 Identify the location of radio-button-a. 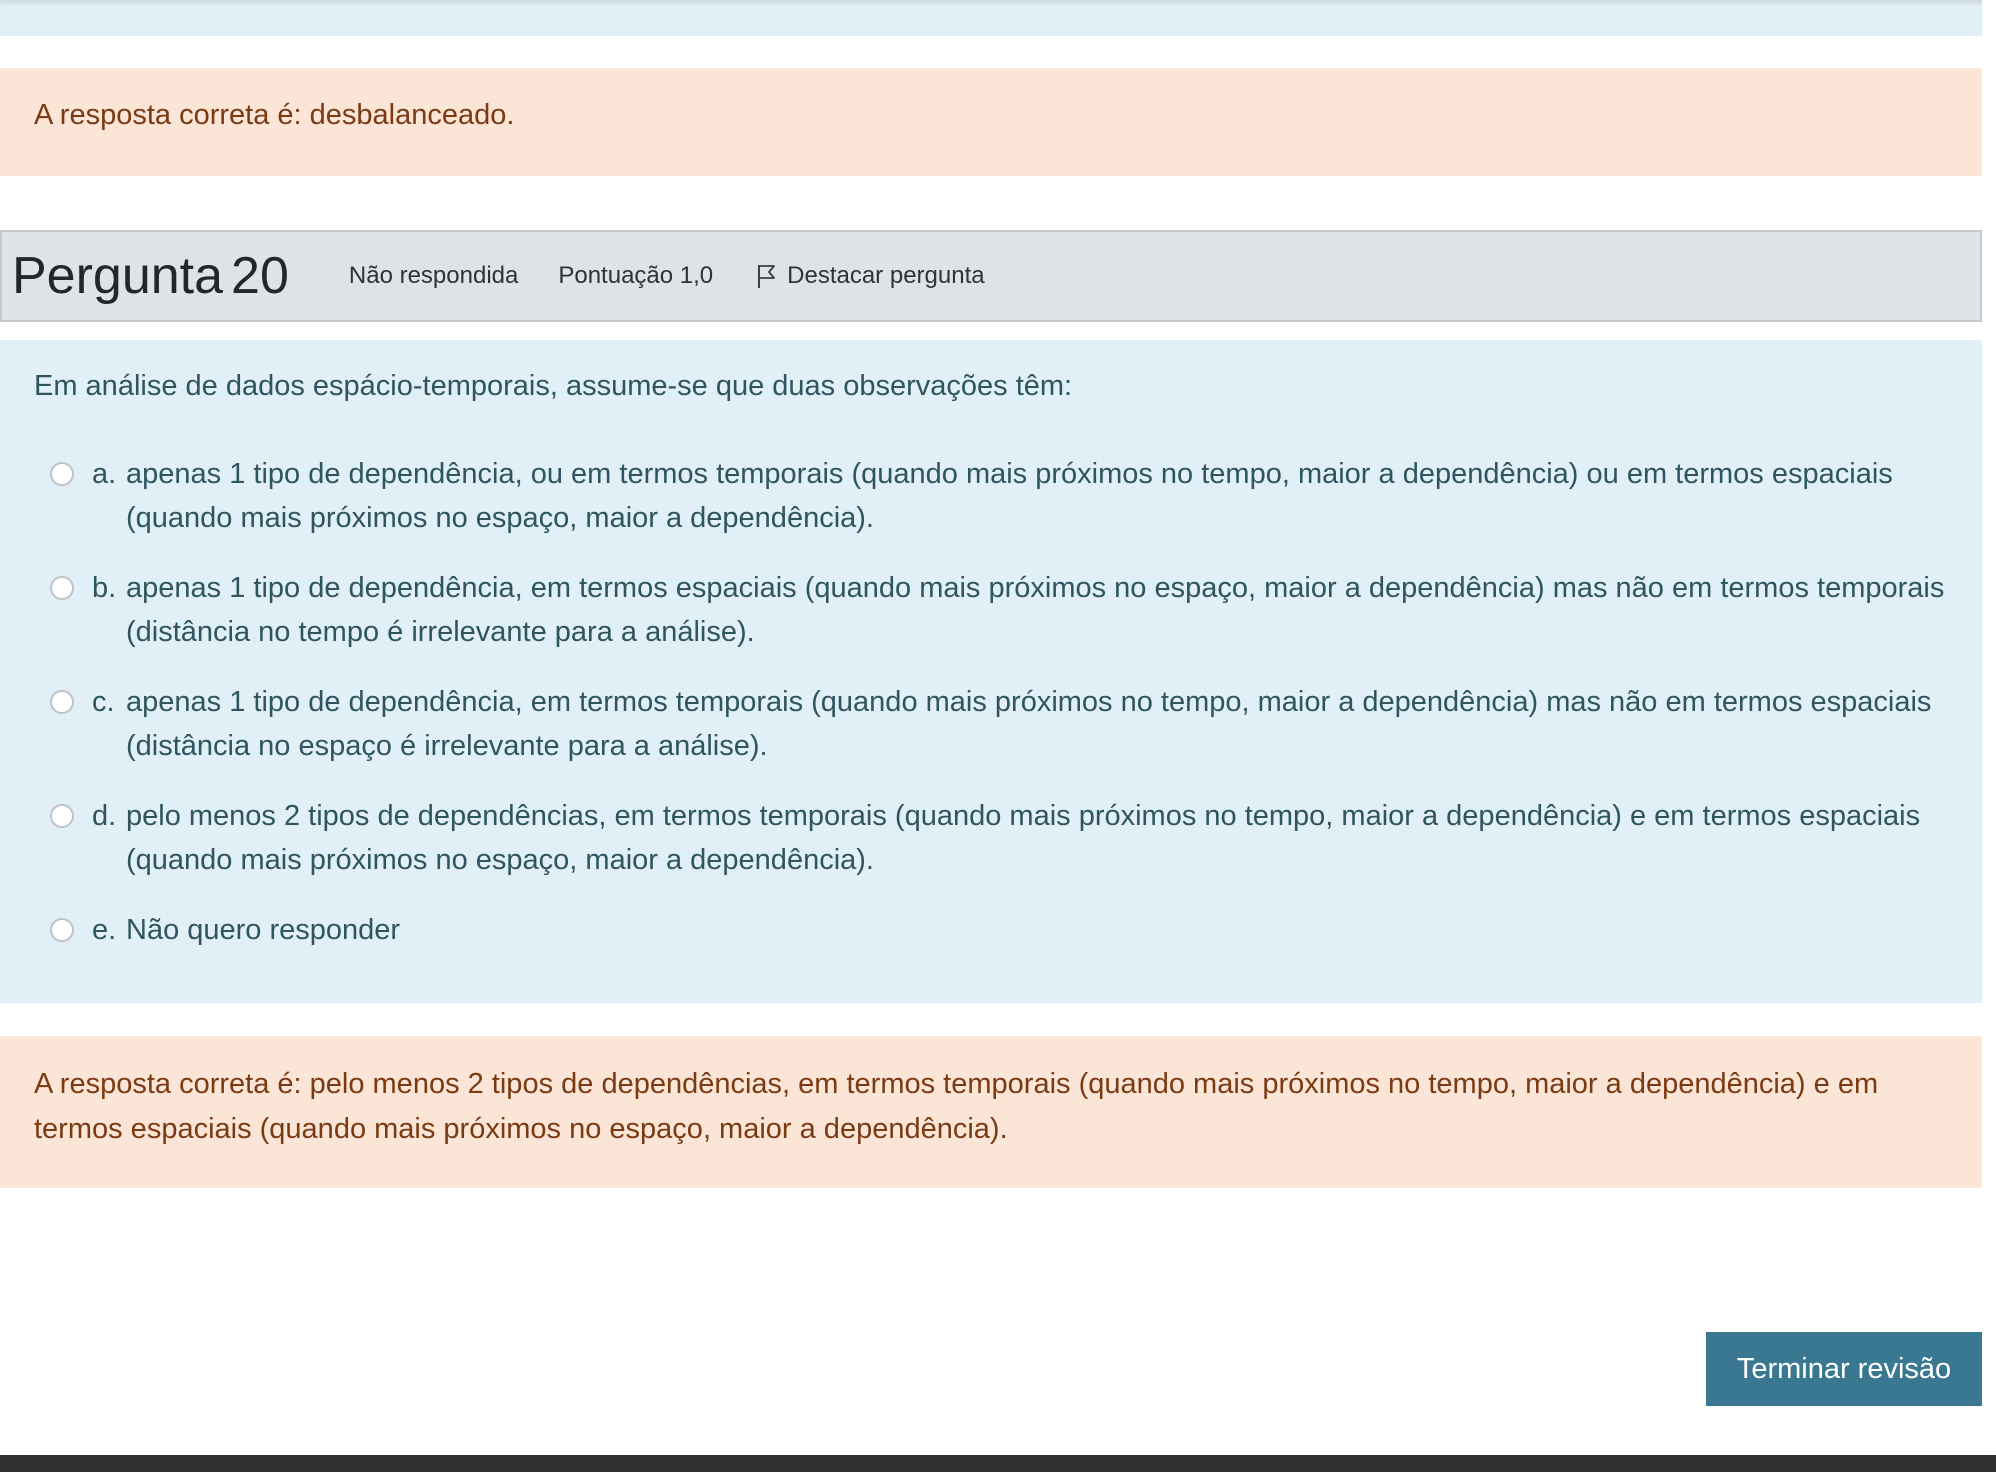
(62, 474).